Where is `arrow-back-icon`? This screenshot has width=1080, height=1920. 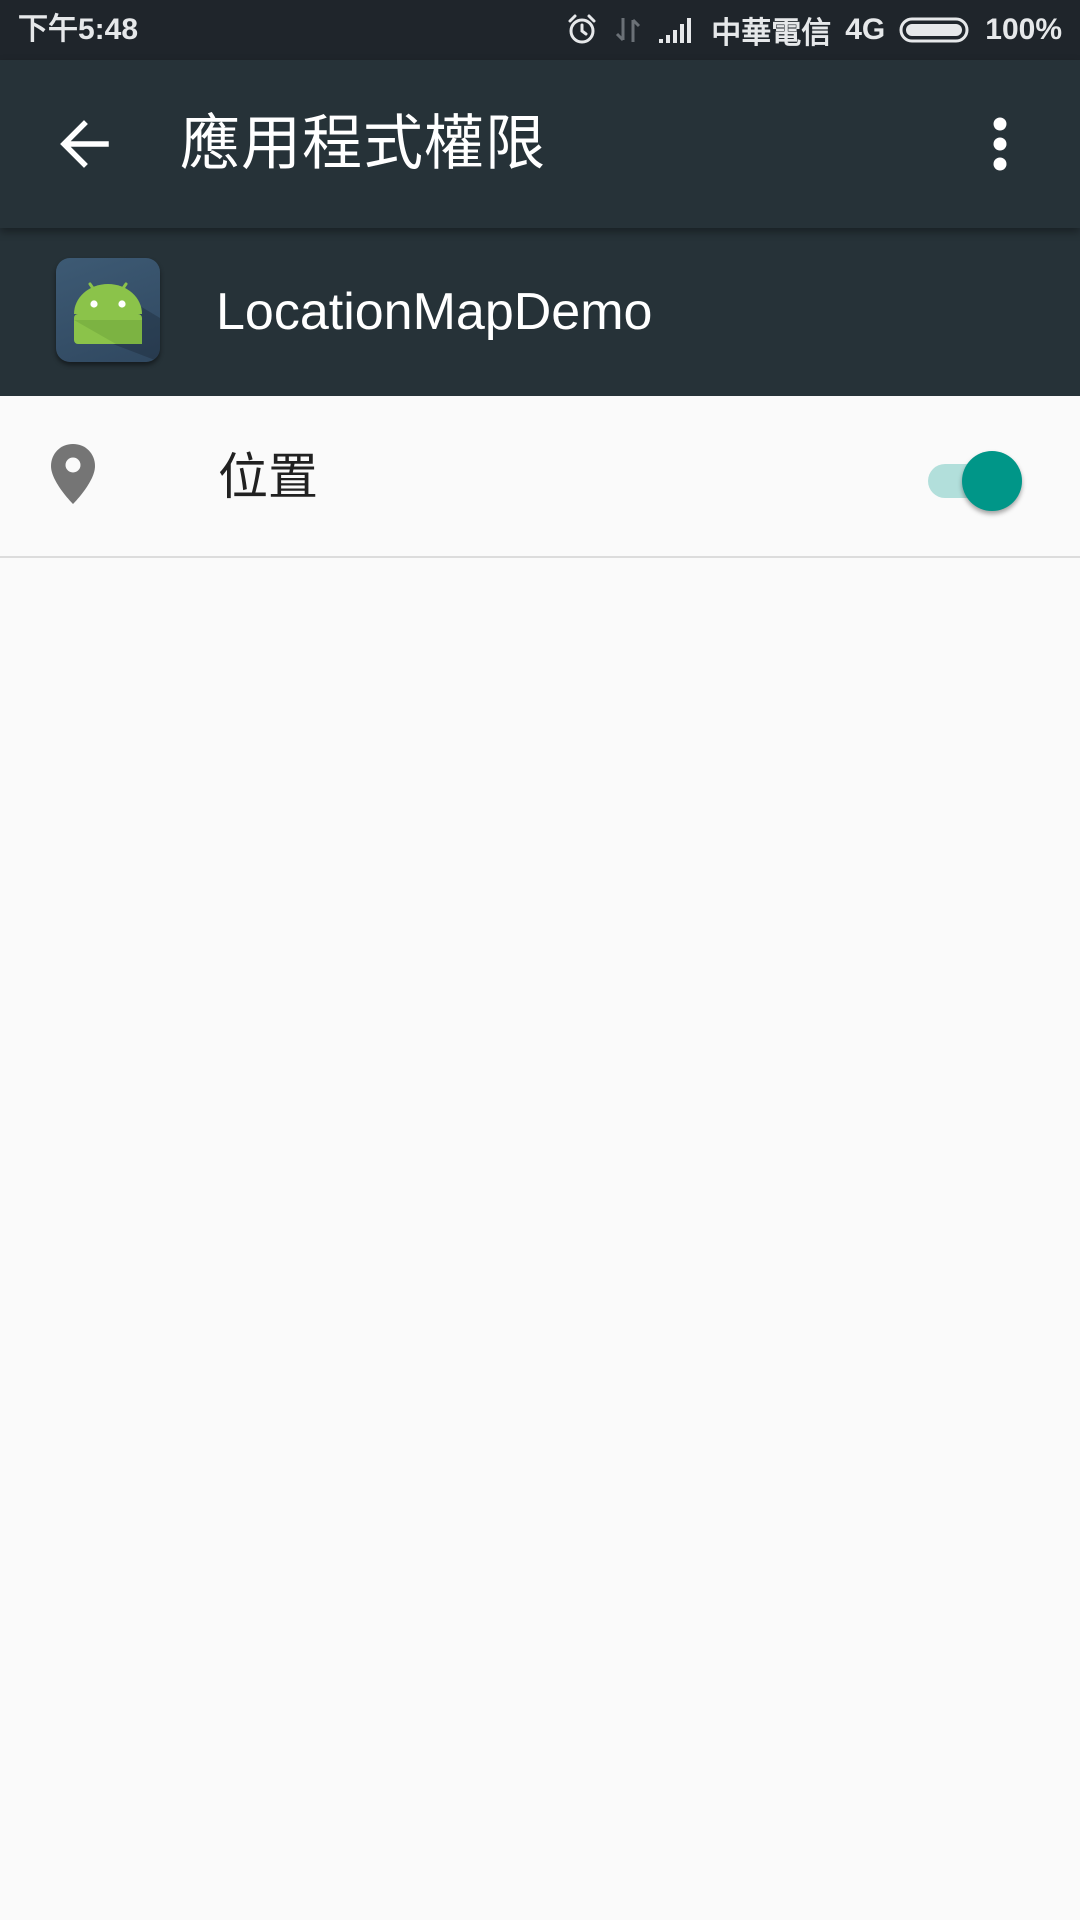
arrow-back-icon is located at coordinates (84, 144).